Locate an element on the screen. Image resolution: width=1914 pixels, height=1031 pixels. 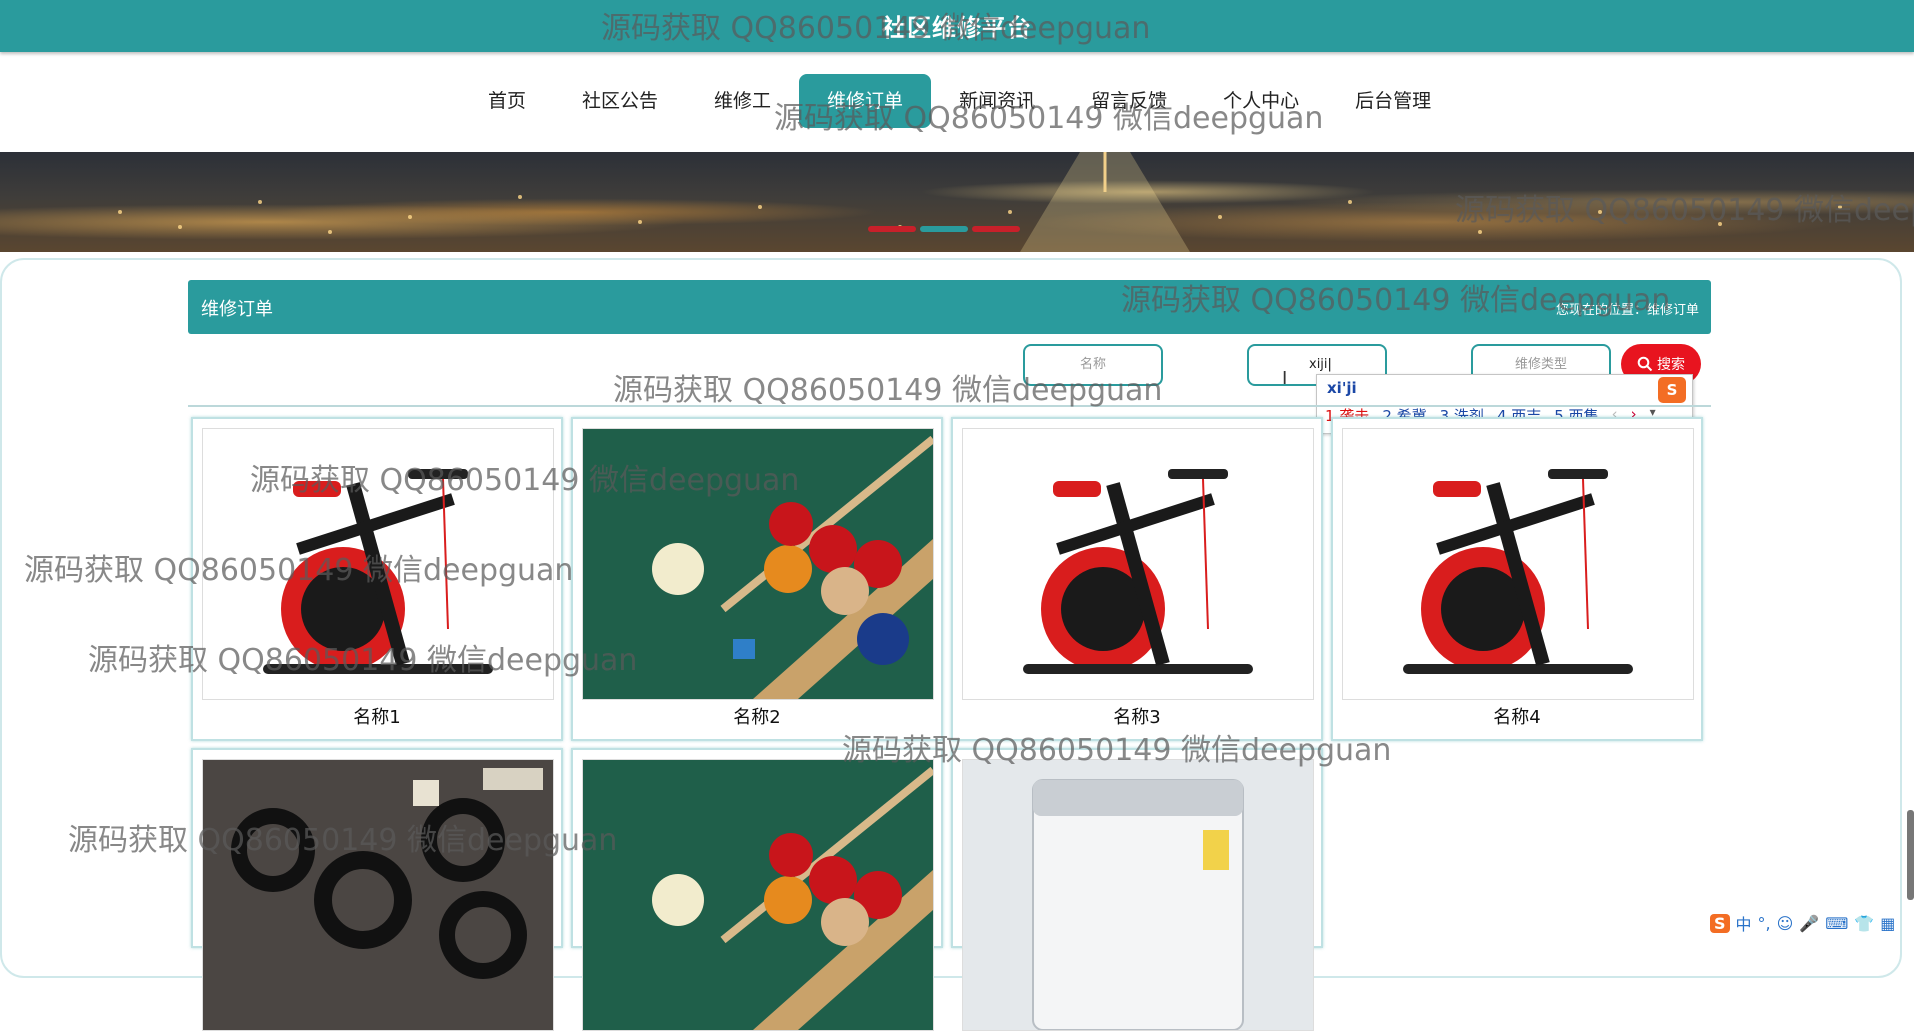
product-name: 名称2 is located at coordinates (757, 716).